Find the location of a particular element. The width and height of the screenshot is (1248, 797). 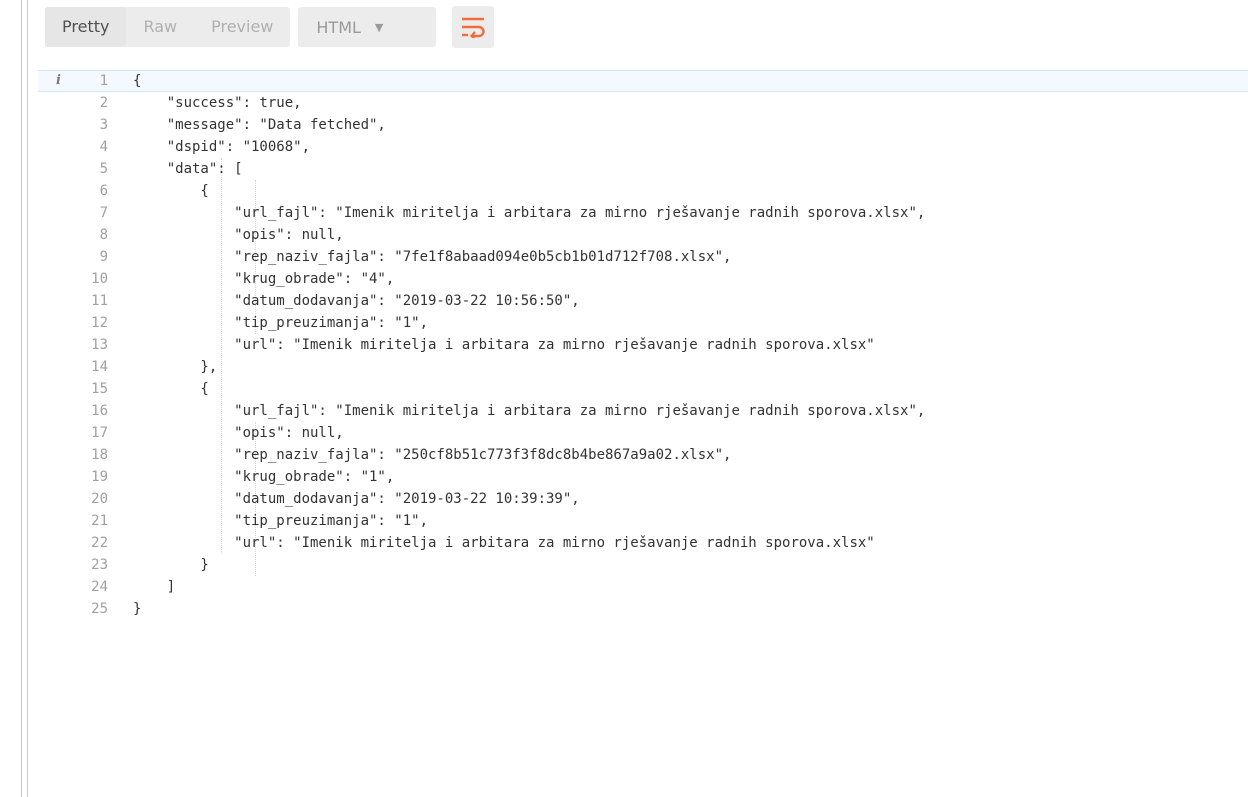

line-number: 21 is located at coordinates (99, 521).